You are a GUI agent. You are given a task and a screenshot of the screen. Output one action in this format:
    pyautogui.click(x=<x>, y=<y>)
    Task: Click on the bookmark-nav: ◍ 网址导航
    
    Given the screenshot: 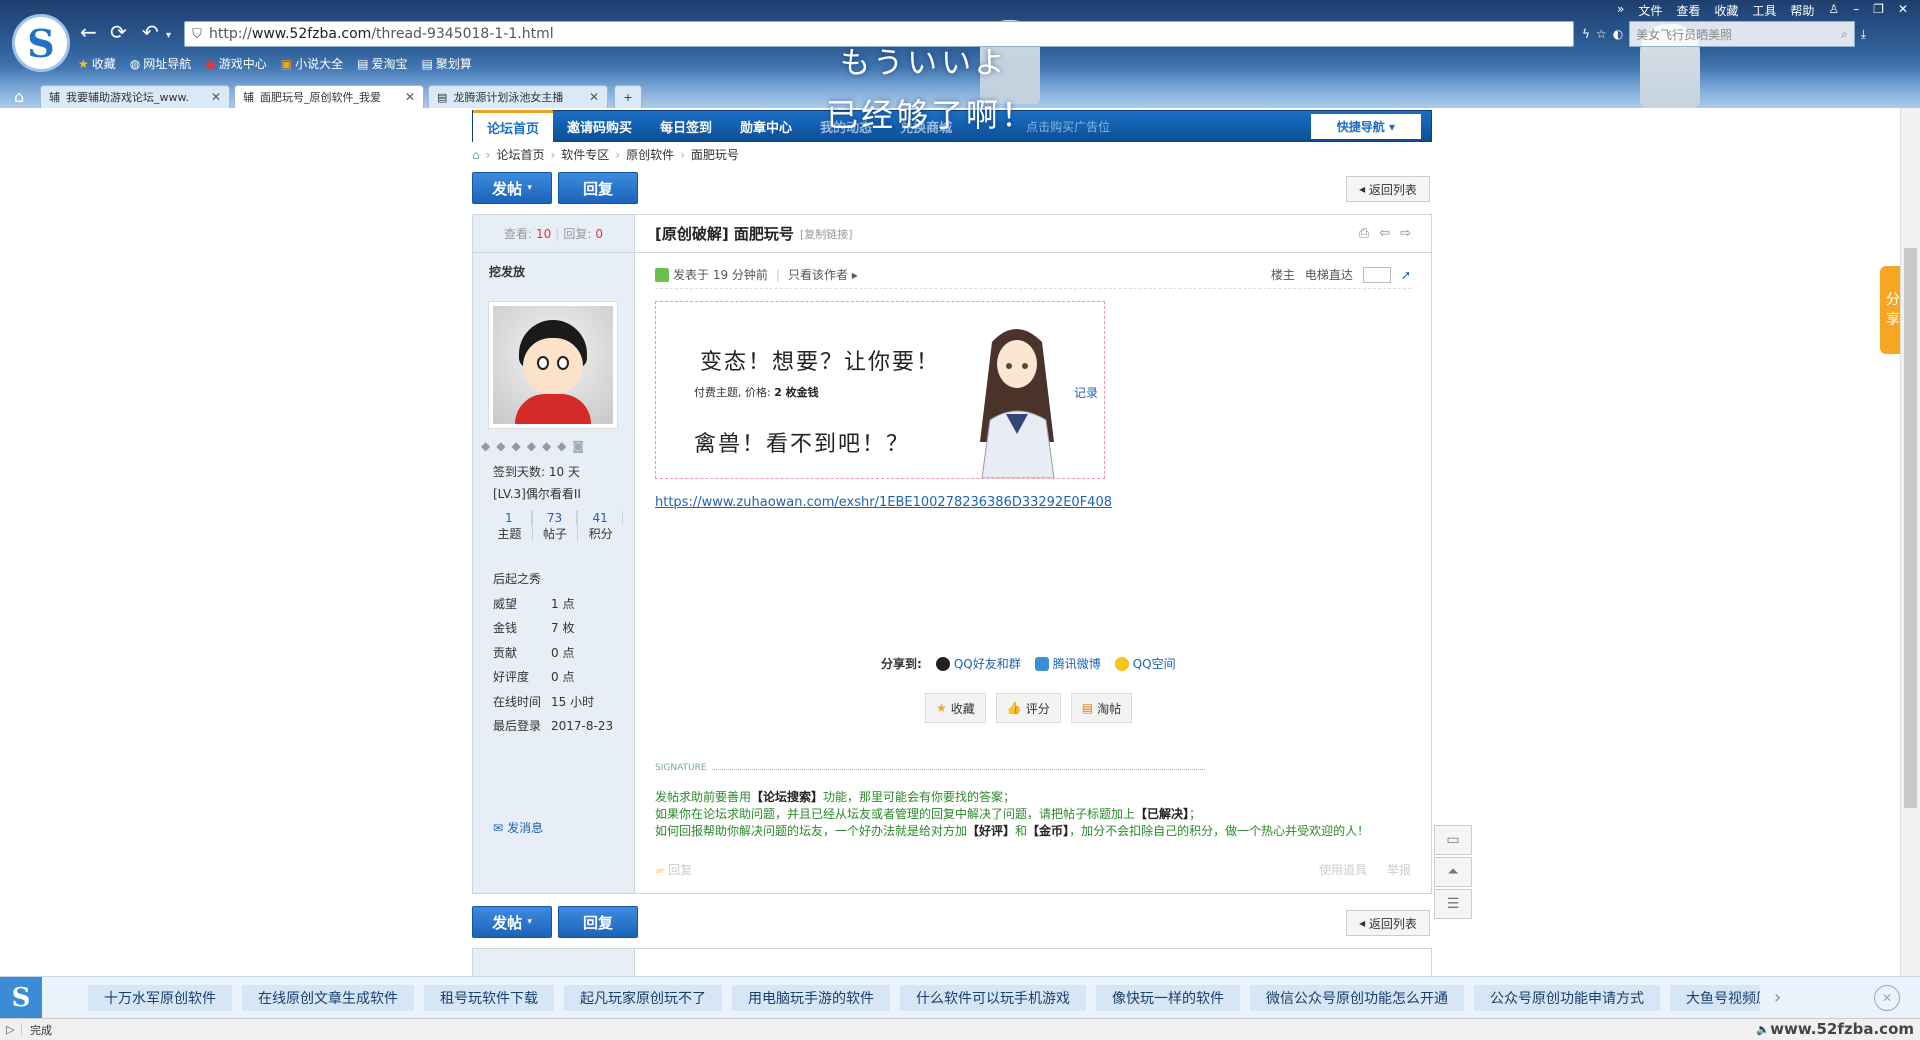 What is the action you would take?
    pyautogui.click(x=161, y=63)
    